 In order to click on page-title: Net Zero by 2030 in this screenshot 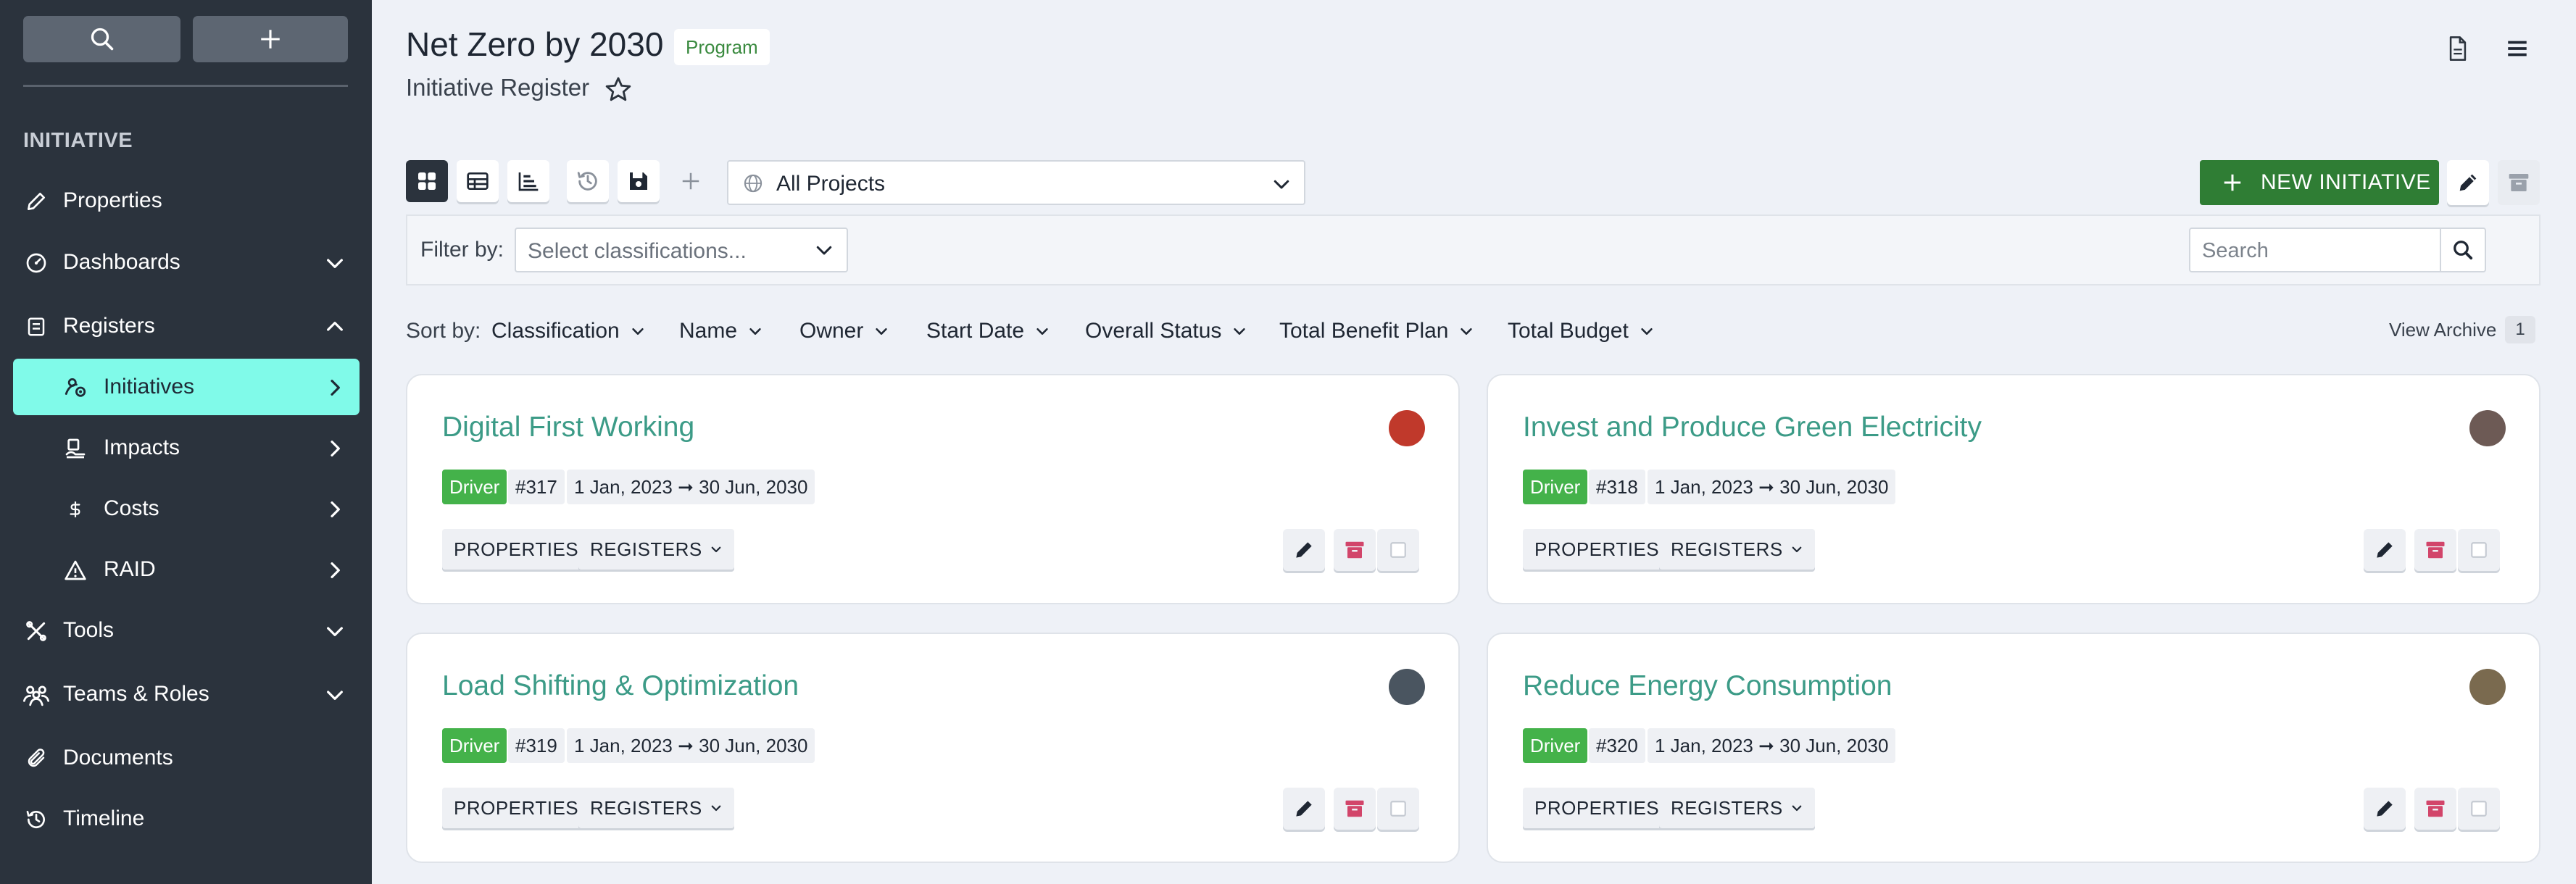, I will do `click(535, 44)`.